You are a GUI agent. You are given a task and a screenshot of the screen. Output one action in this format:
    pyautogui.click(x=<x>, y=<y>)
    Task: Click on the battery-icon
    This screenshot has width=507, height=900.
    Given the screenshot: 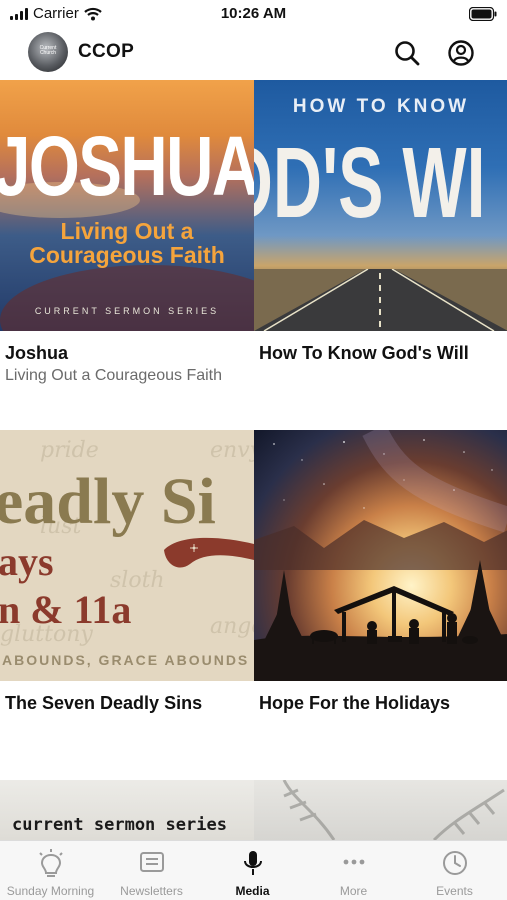 What is the action you would take?
    pyautogui.click(x=483, y=14)
    